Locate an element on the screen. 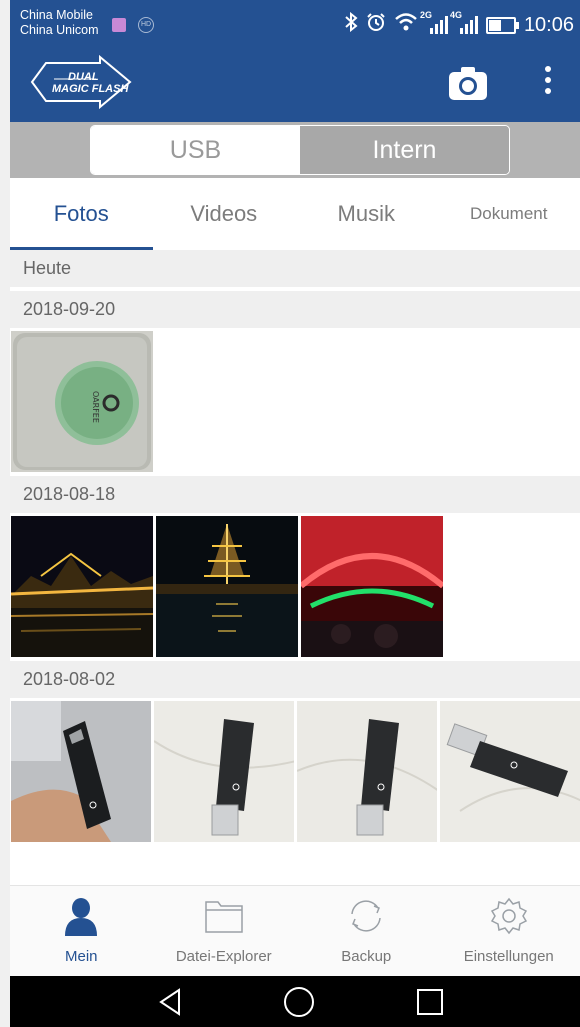 The image size is (580, 1027). storage-toggle-bar: USB Intern is located at coordinates (295, 150).